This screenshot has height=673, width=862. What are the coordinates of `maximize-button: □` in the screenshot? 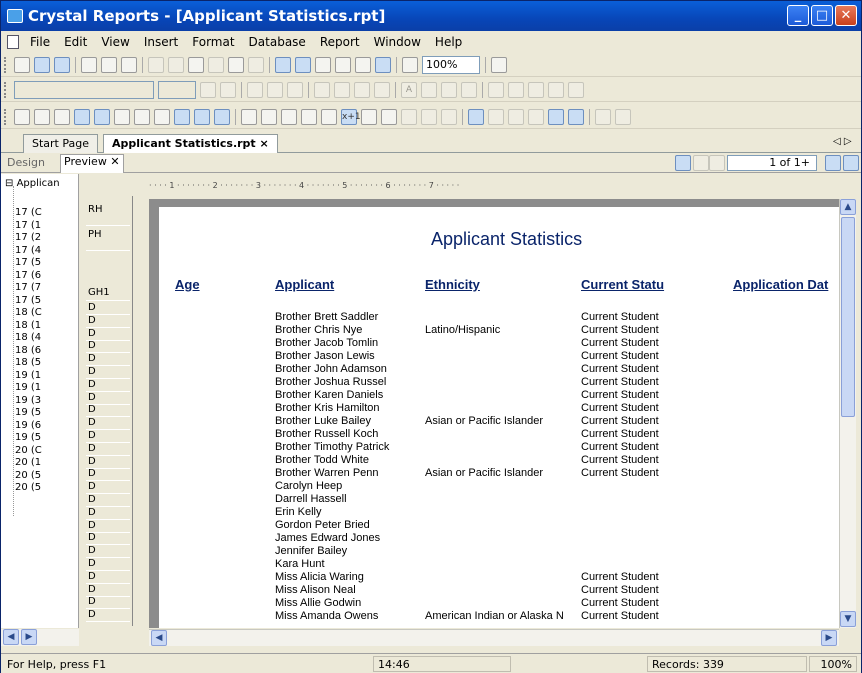 It's located at (822, 15).